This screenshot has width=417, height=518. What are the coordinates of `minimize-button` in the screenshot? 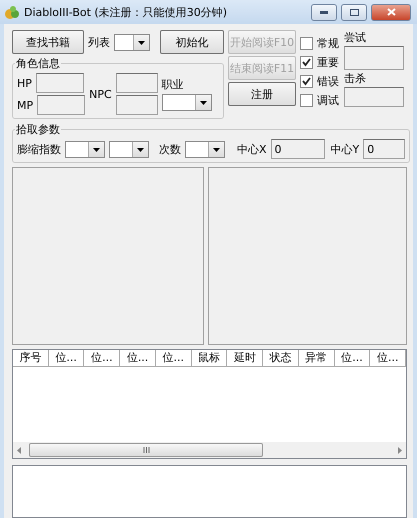 It's located at (324, 12).